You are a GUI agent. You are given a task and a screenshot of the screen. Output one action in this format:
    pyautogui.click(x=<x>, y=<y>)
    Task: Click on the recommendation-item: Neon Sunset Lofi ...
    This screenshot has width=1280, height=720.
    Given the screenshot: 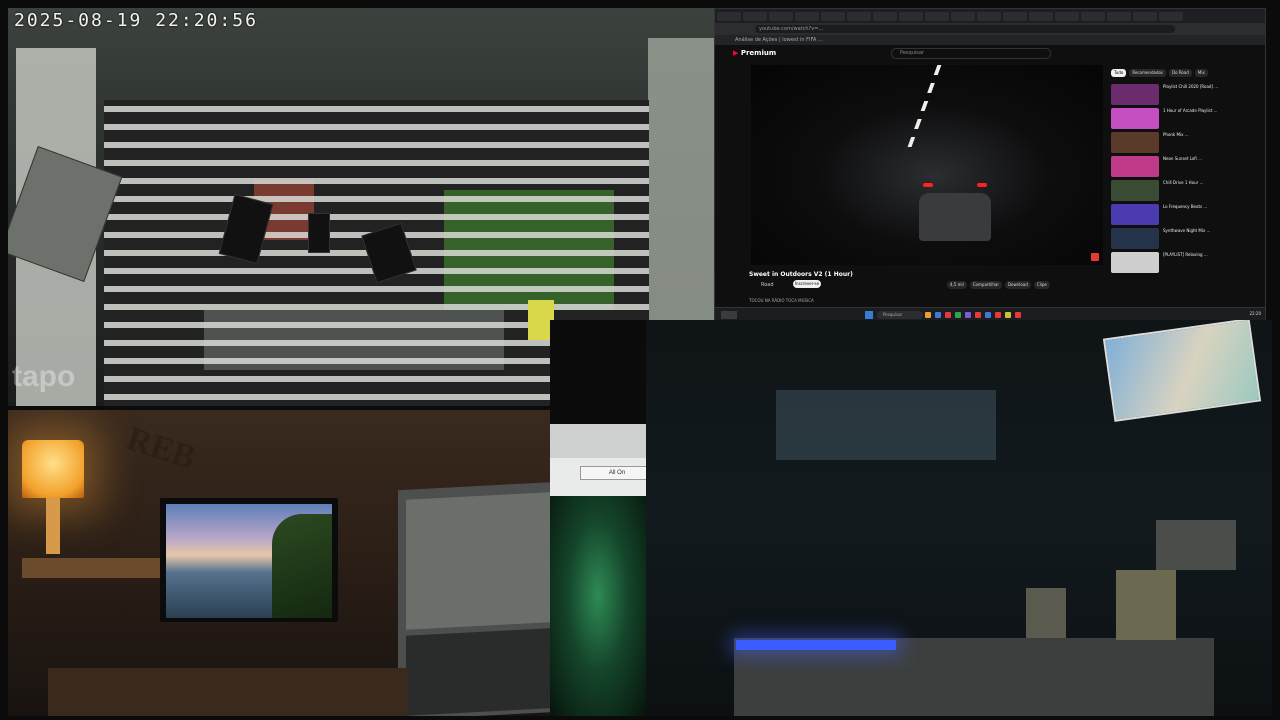 What is the action you would take?
    pyautogui.click(x=1186, y=166)
    